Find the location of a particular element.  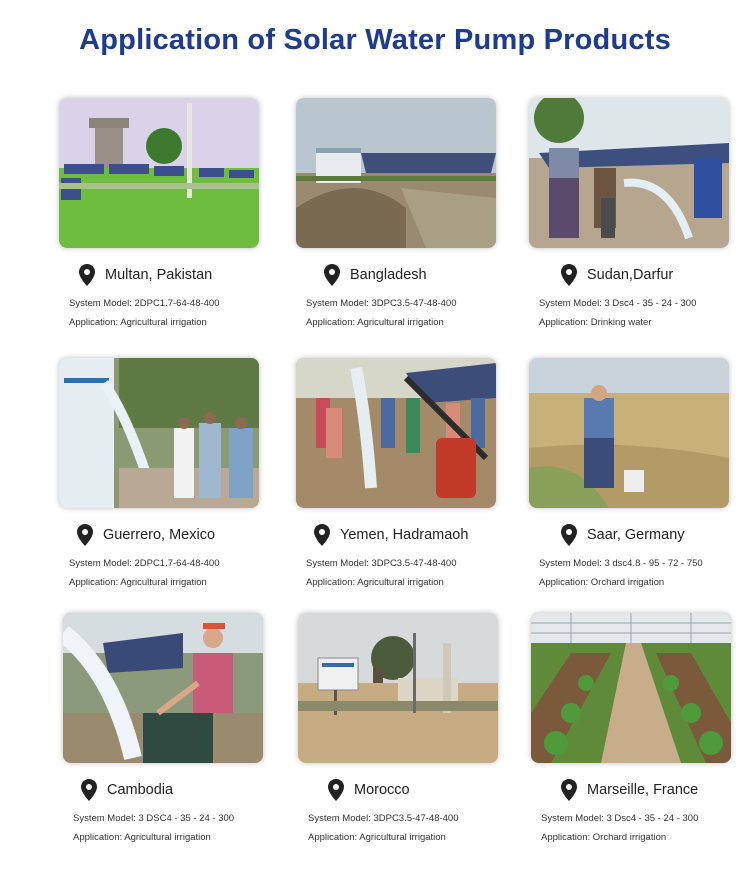

location-row: Marseille, France is located at coordinates (629, 790).